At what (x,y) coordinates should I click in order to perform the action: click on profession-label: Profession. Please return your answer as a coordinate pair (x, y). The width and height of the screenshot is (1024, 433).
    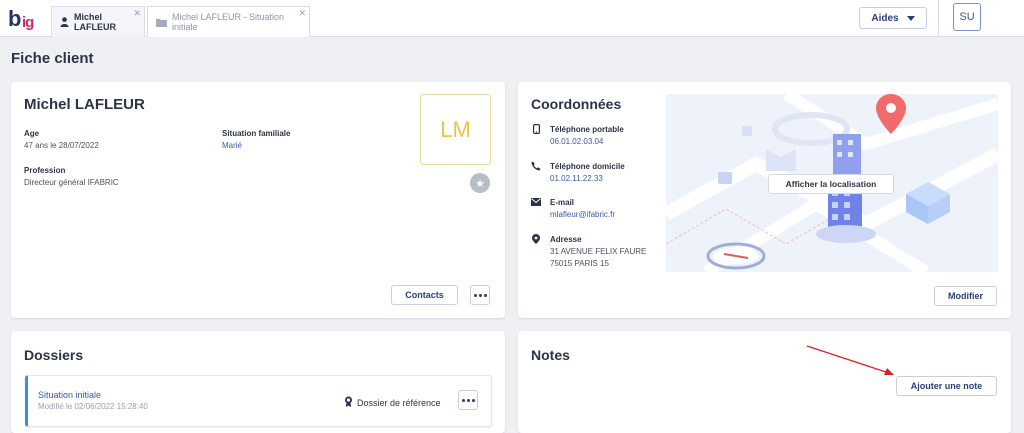
    Looking at the image, I should click on (45, 170).